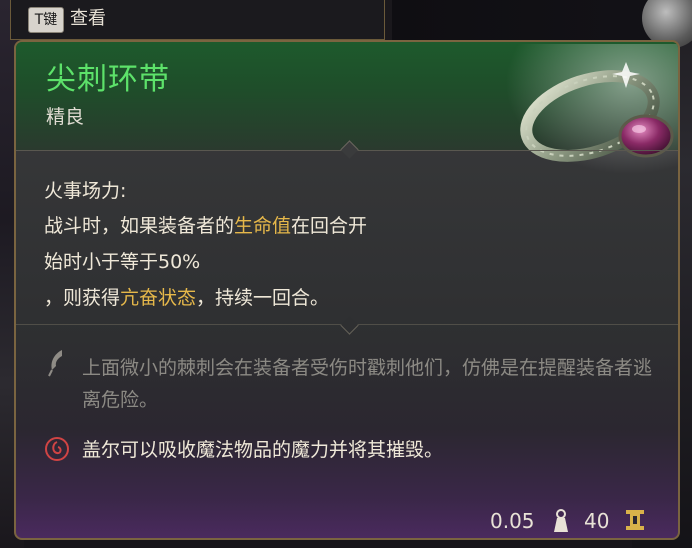  I want to click on quill-icon, so click(55, 363).